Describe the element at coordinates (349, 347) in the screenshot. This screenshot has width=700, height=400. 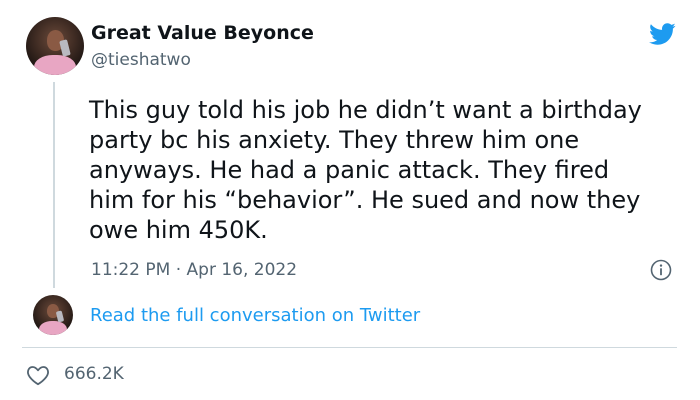
I see `divider` at that location.